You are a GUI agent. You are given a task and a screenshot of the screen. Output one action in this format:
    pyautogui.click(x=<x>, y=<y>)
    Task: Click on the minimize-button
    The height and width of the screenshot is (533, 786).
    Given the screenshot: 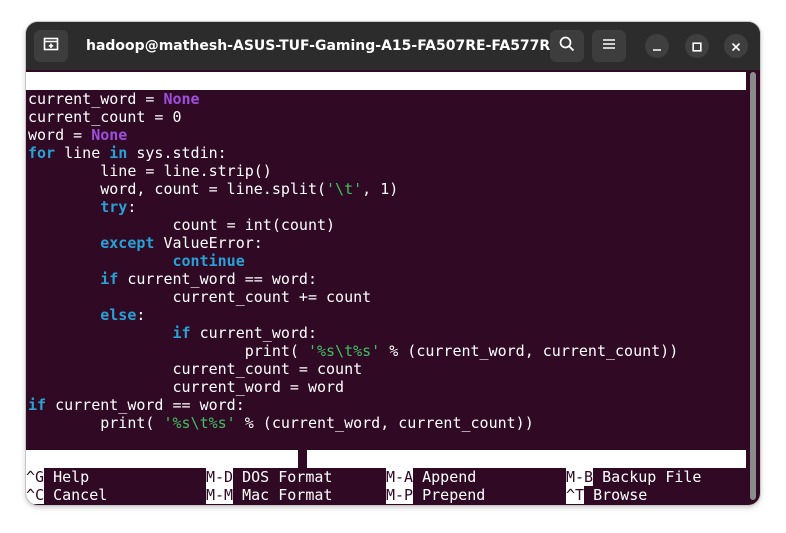 What is the action you would take?
    pyautogui.click(x=657, y=46)
    